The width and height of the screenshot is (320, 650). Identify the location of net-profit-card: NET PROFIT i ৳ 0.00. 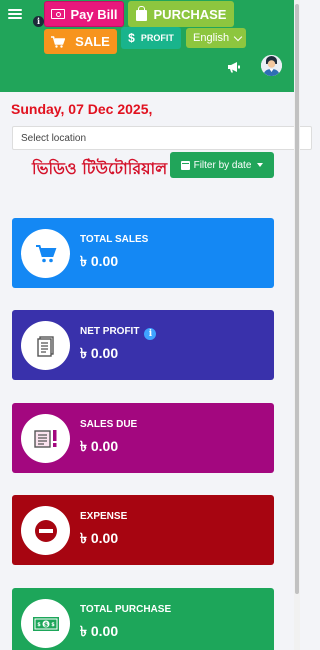
(143, 345).